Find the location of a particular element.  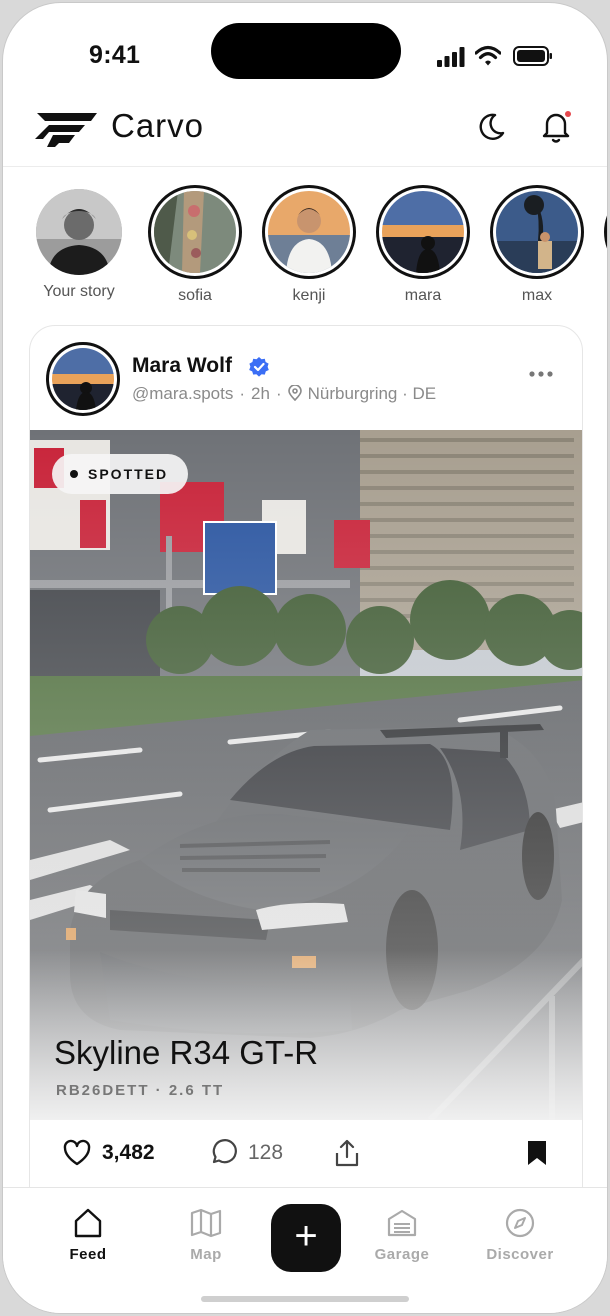

battery-icon is located at coordinates (532, 56).